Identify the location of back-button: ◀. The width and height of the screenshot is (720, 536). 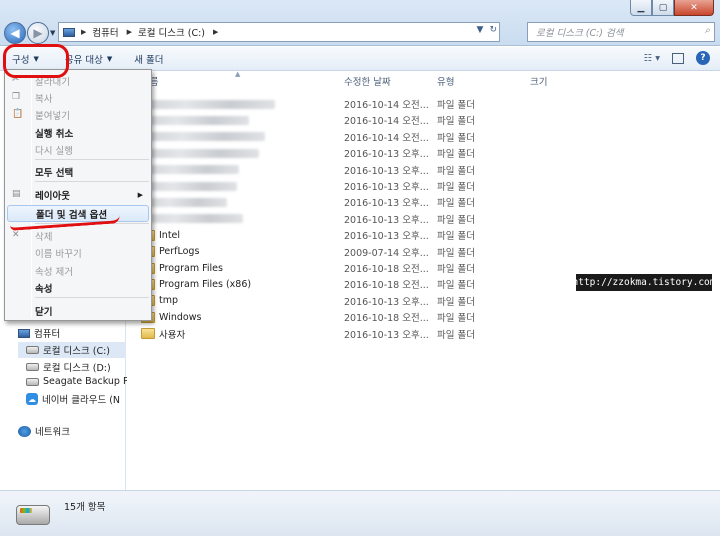
(15, 33).